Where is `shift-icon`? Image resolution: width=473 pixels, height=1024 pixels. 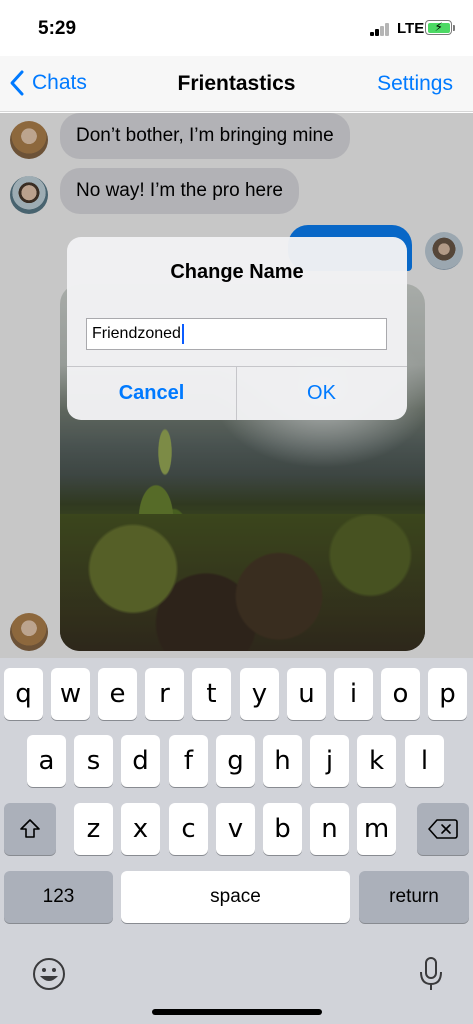 shift-icon is located at coordinates (30, 828).